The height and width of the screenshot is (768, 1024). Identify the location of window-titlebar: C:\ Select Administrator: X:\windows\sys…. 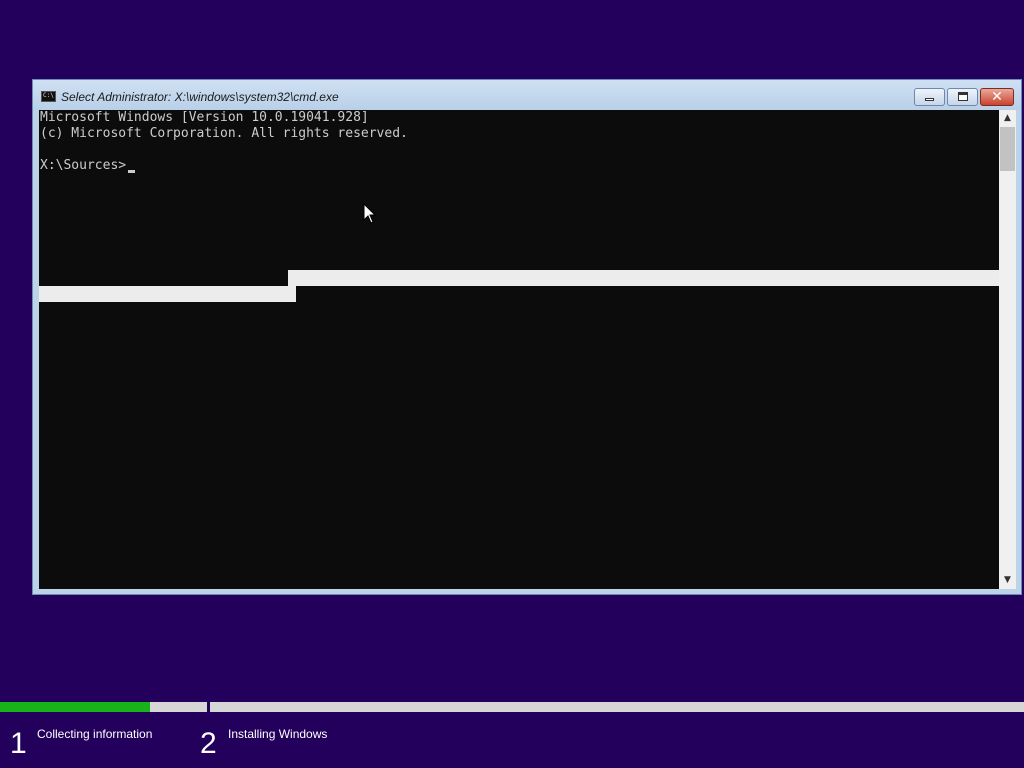
(527, 95).